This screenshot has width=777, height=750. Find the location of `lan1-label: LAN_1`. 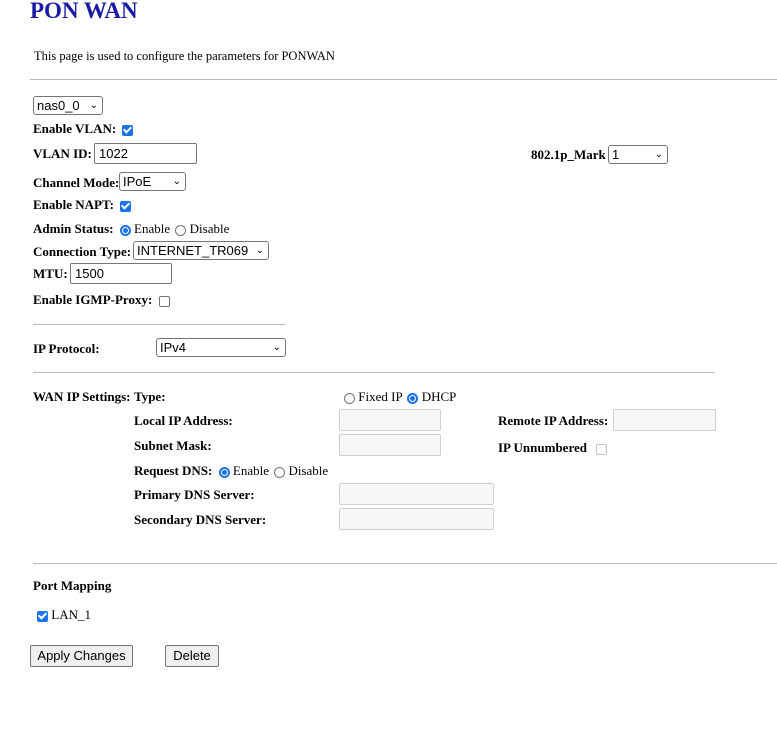

lan1-label: LAN_1 is located at coordinates (71, 614).